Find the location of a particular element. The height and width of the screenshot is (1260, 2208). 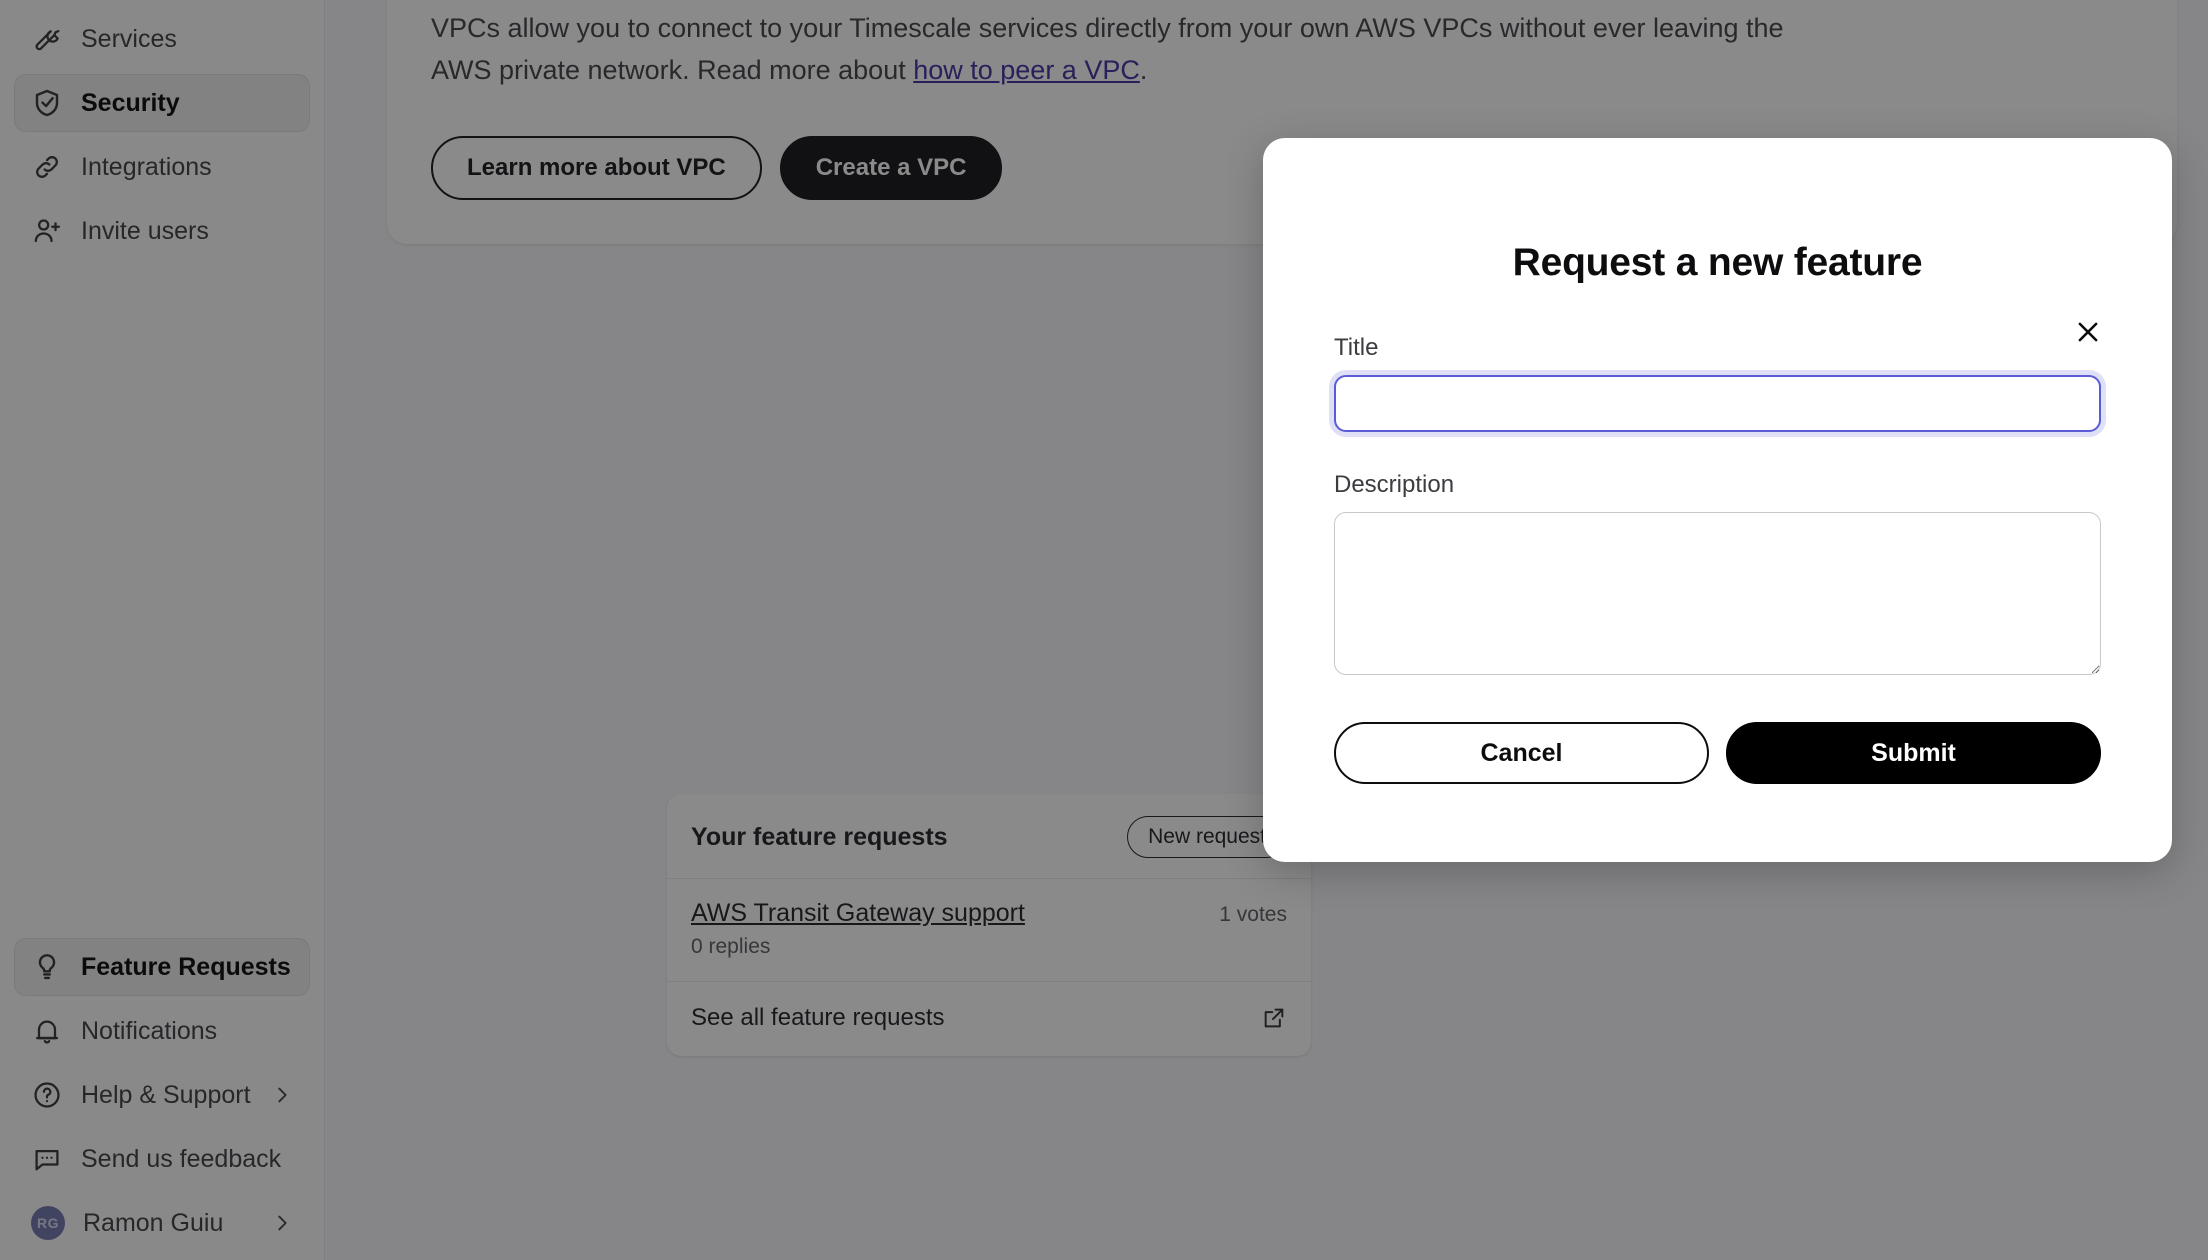

page-title: Request a new feature is located at coordinates (1717, 262).